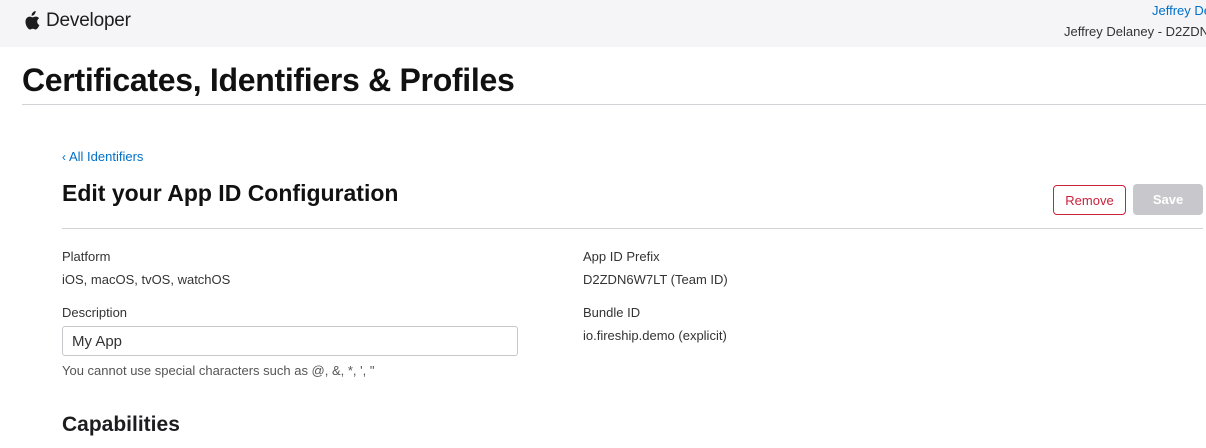  Describe the element at coordinates (1168, 199) in the screenshot. I see `save-button: Save` at that location.